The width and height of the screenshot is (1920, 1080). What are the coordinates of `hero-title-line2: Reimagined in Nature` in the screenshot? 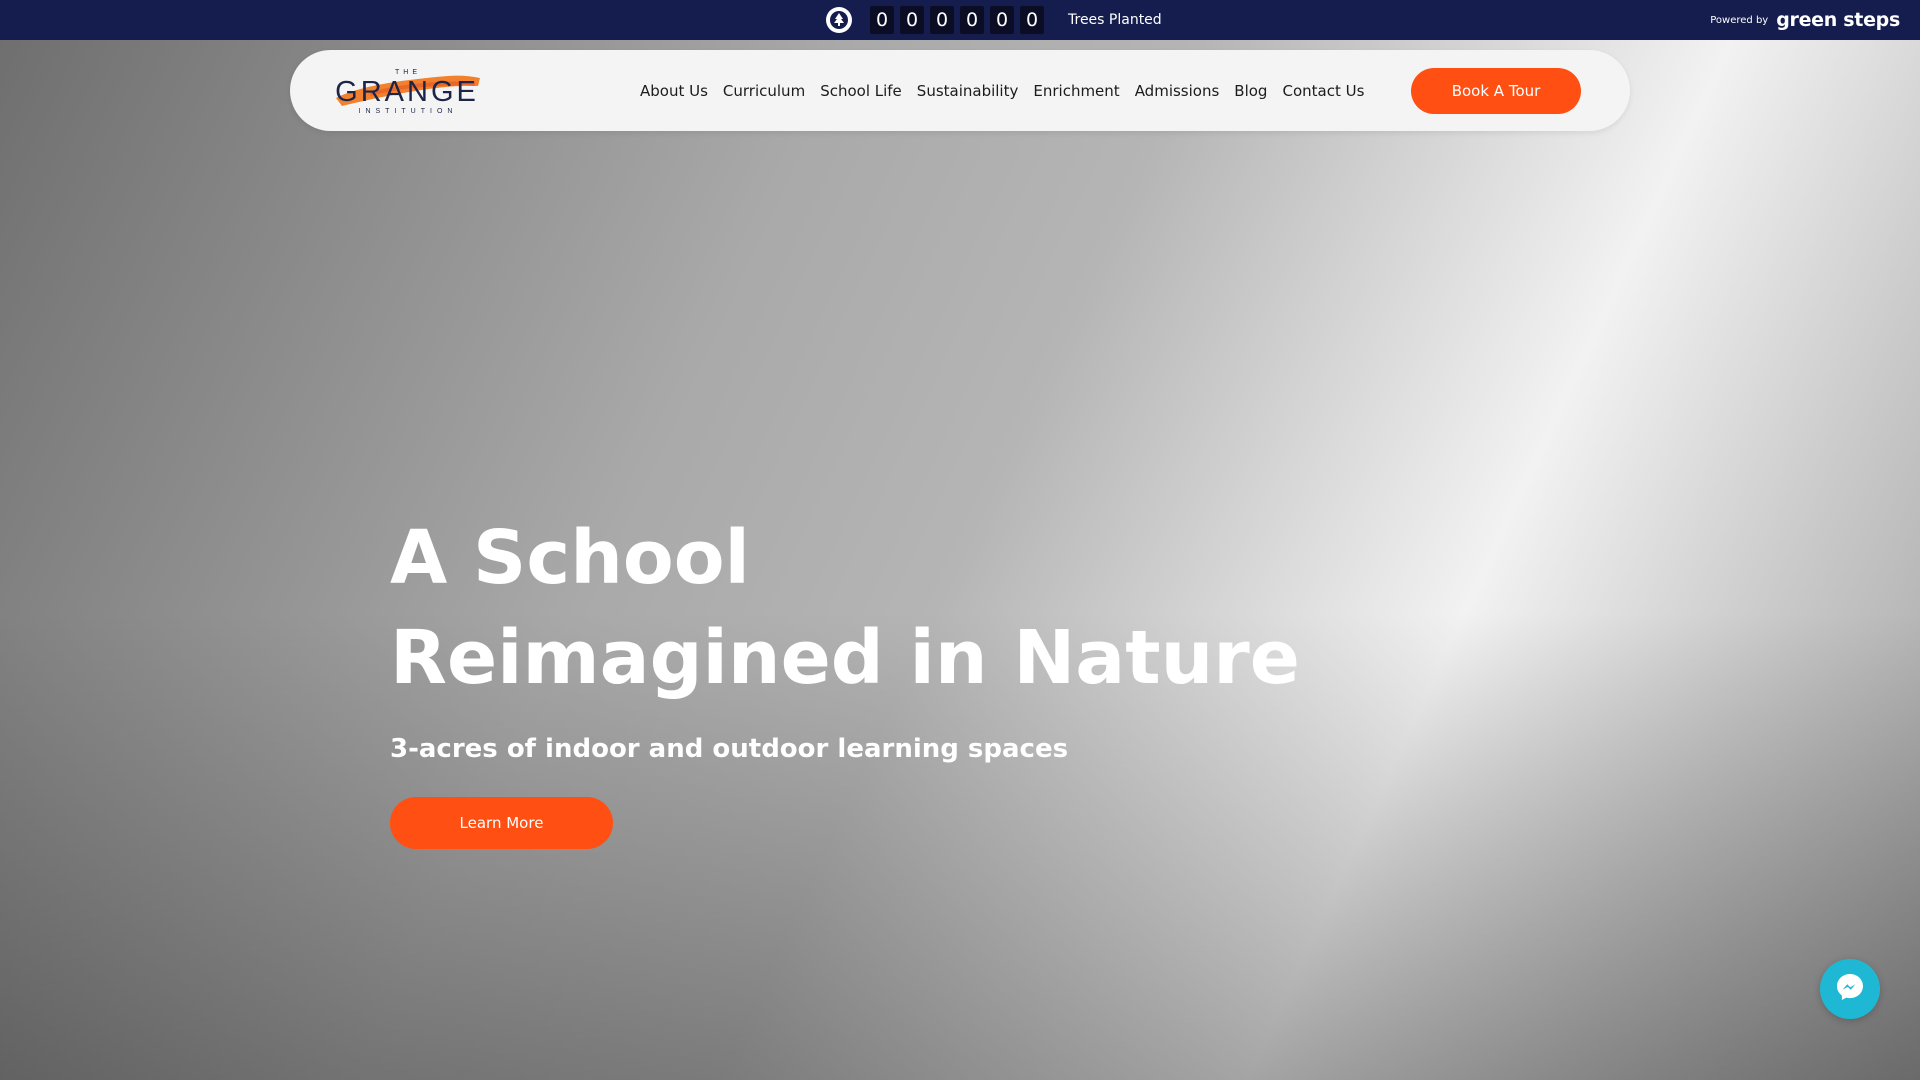 It's located at (845, 658).